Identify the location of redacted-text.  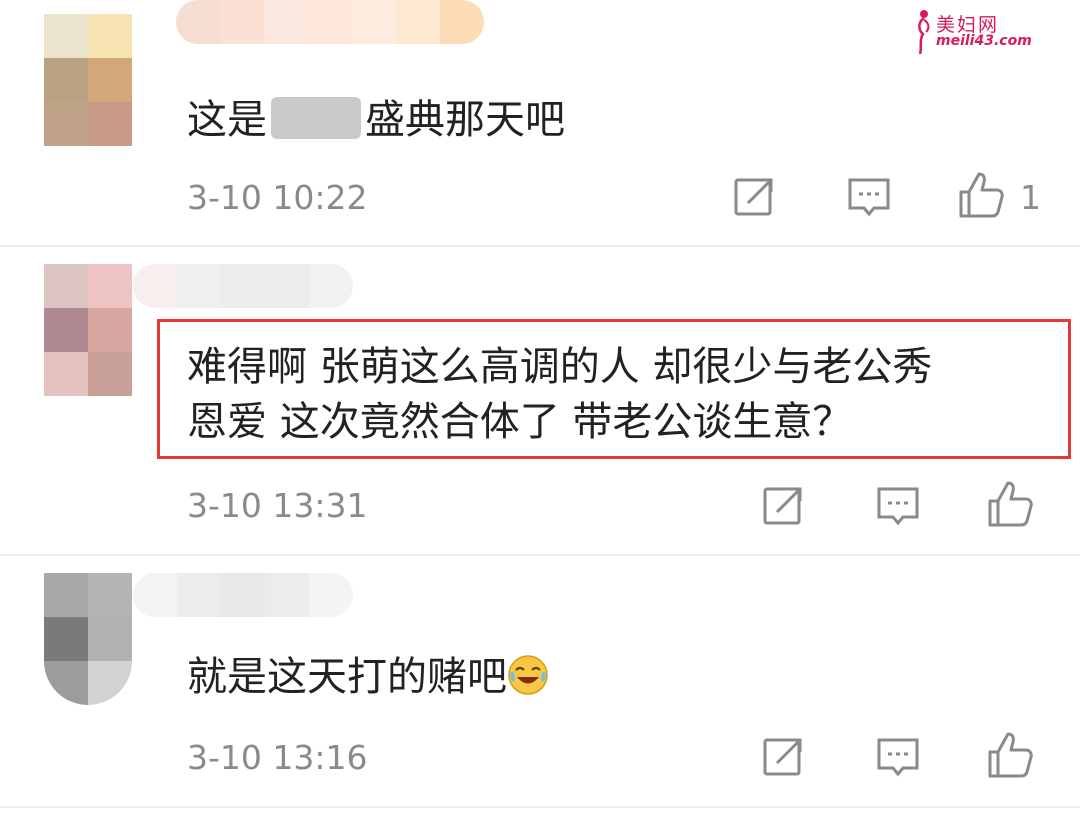
(316, 118).